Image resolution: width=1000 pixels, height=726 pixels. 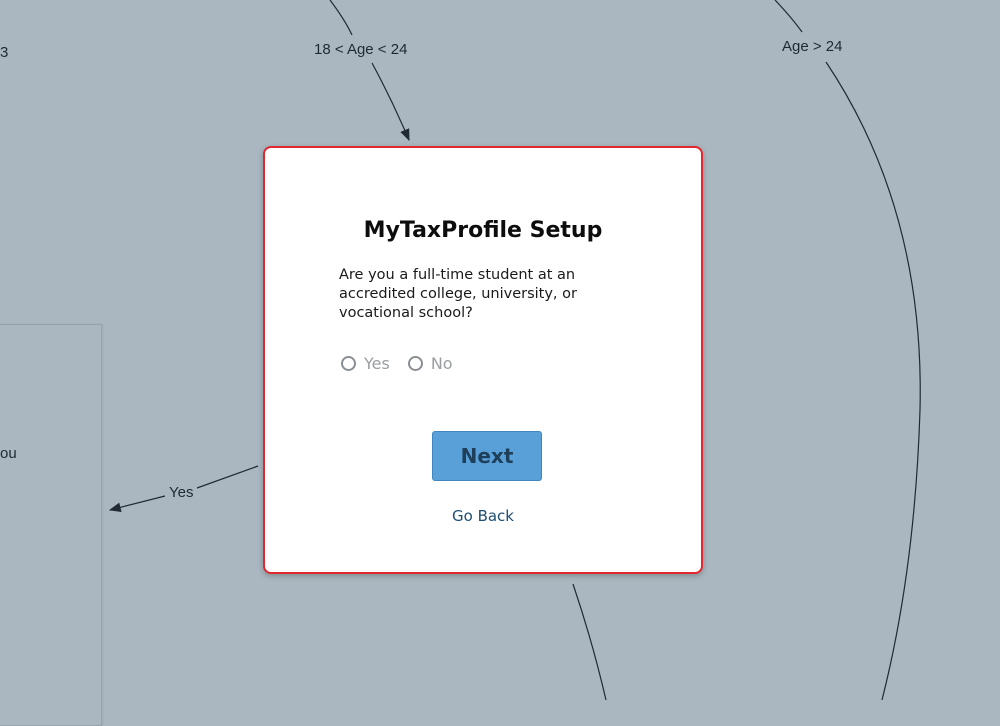 What do you see at coordinates (181, 492) in the screenshot?
I see `edge-label-yes: Yes` at bounding box center [181, 492].